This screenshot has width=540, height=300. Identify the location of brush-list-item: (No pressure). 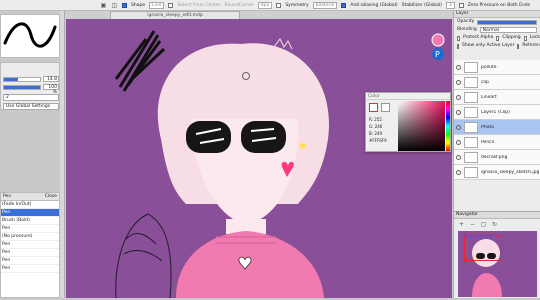
(30, 237).